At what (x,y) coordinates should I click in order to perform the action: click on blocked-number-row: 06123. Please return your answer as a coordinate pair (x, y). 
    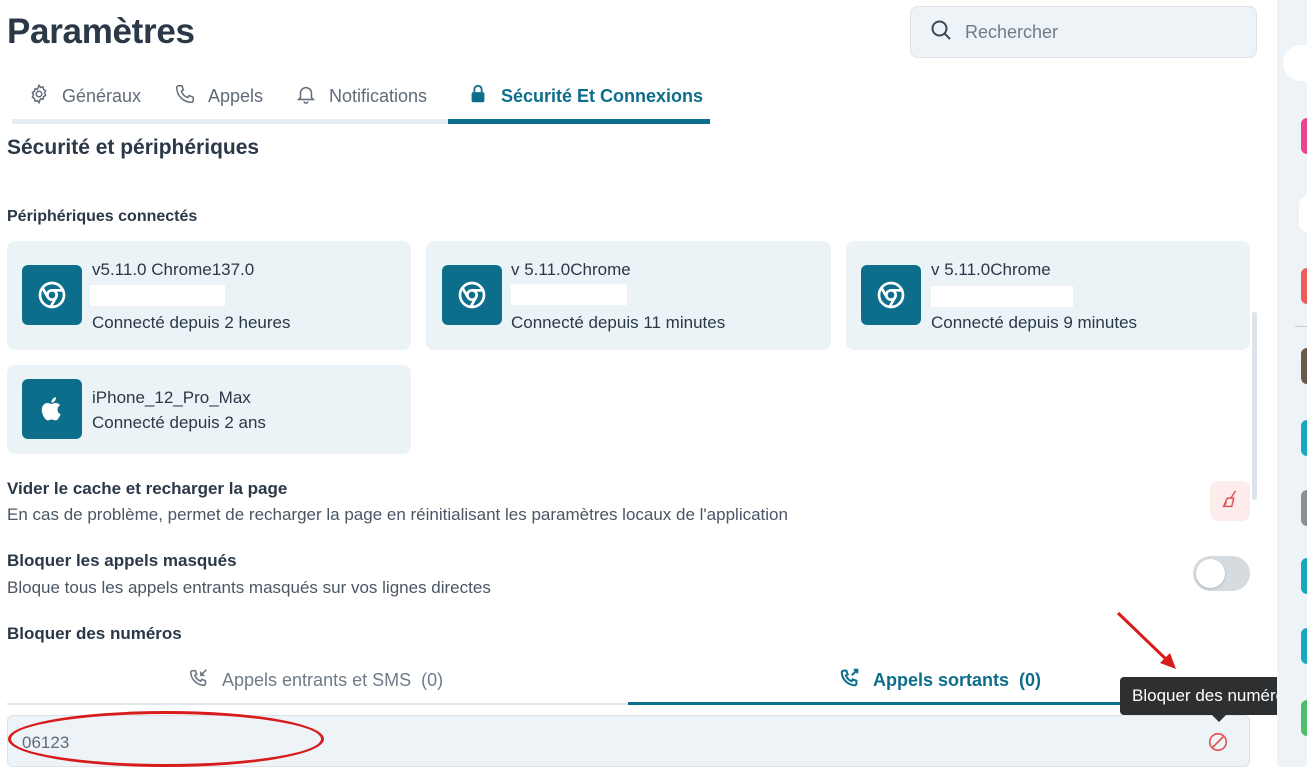
    Looking at the image, I should click on (628, 741).